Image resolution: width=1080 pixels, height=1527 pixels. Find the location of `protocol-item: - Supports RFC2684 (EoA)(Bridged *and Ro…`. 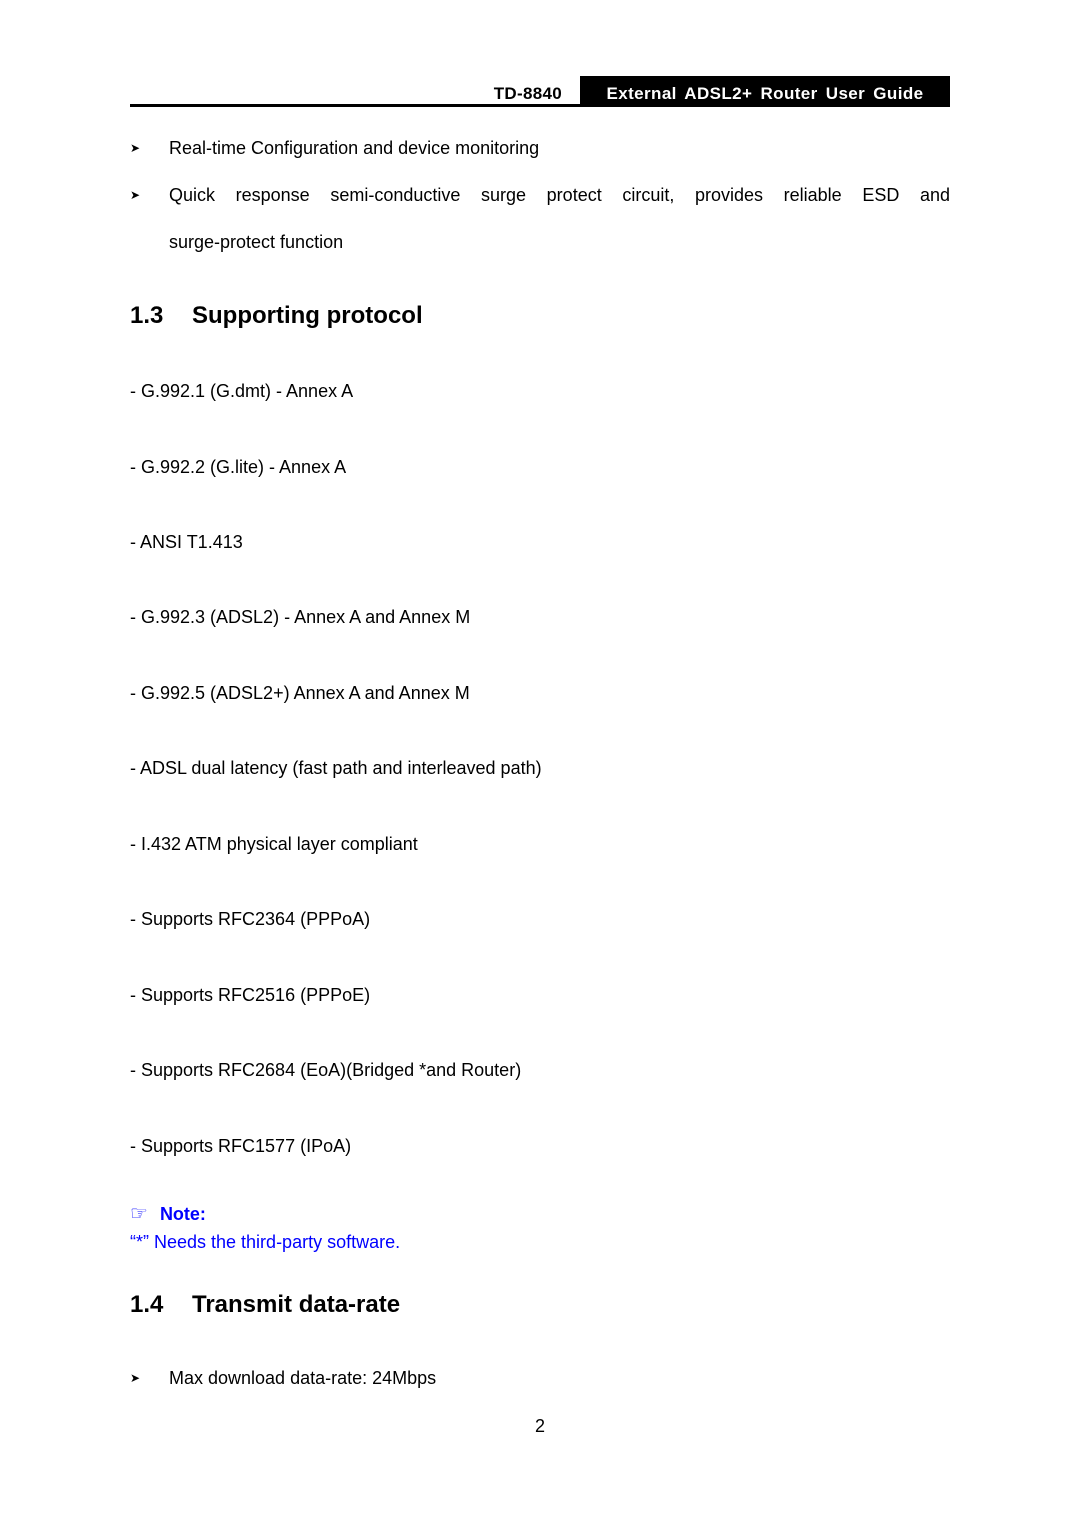

protocol-item: - Supports RFC2684 (EoA)(Bridged *and Ro… is located at coordinates (326, 1070).